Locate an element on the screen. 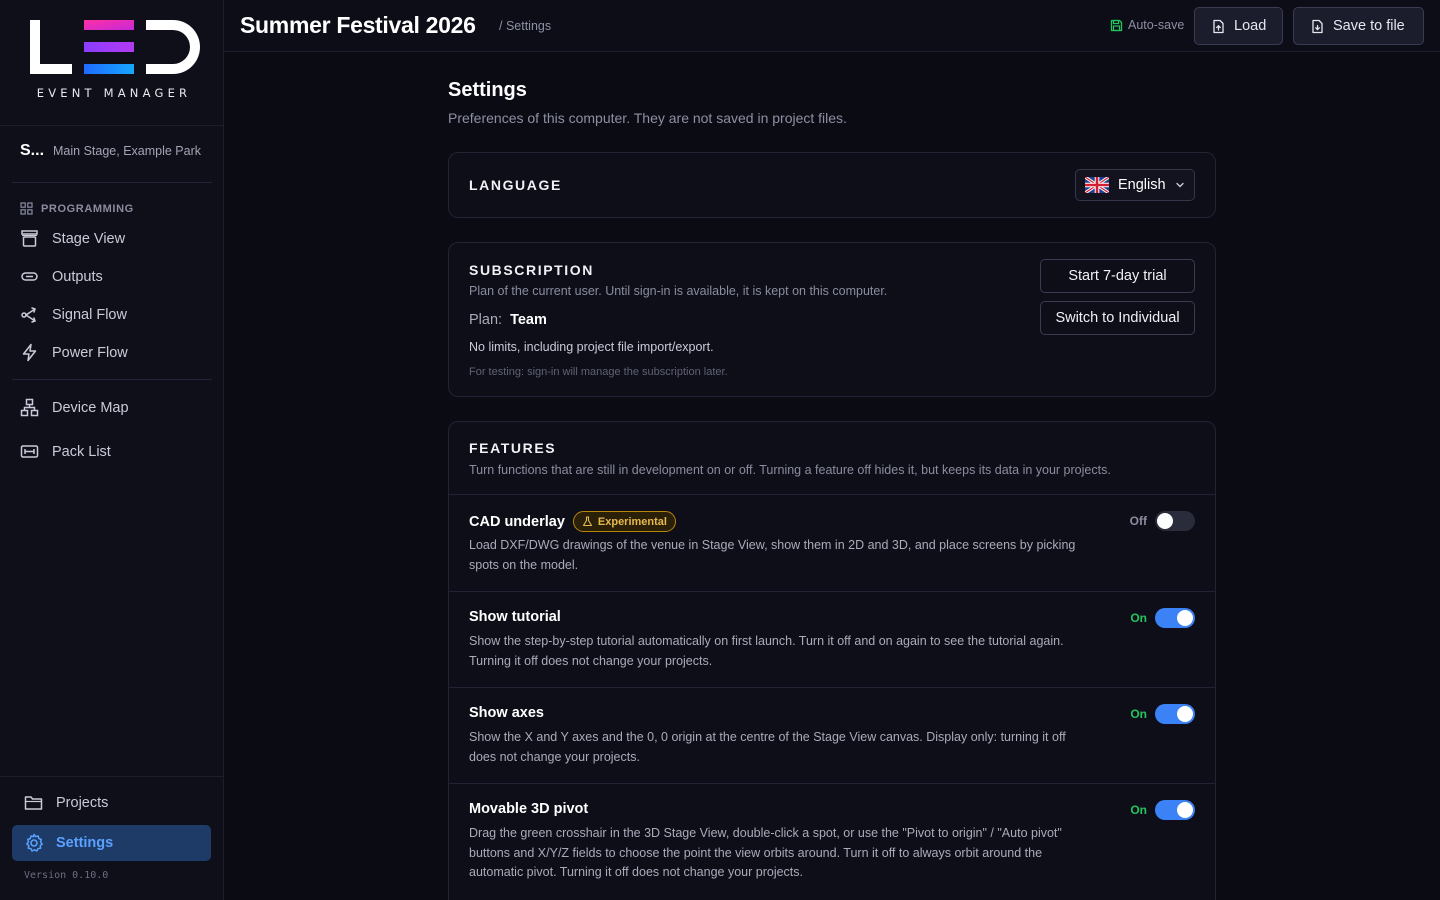 The height and width of the screenshot is (900, 1440). language-select: English is located at coordinates (1135, 185).